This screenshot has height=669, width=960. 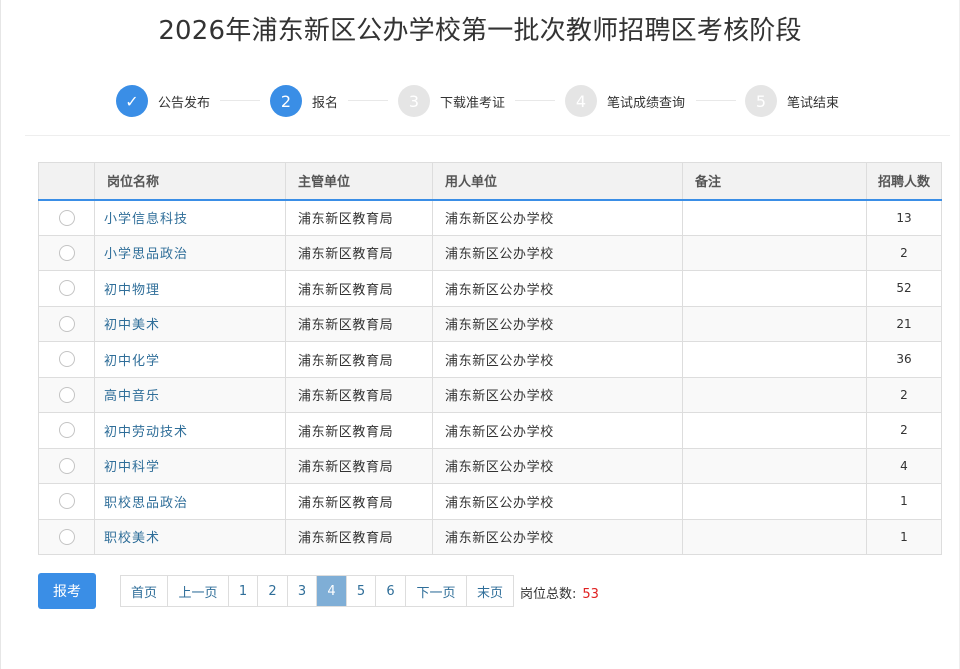 What do you see at coordinates (904, 288) in the screenshot?
I see `count-cell: 52` at bounding box center [904, 288].